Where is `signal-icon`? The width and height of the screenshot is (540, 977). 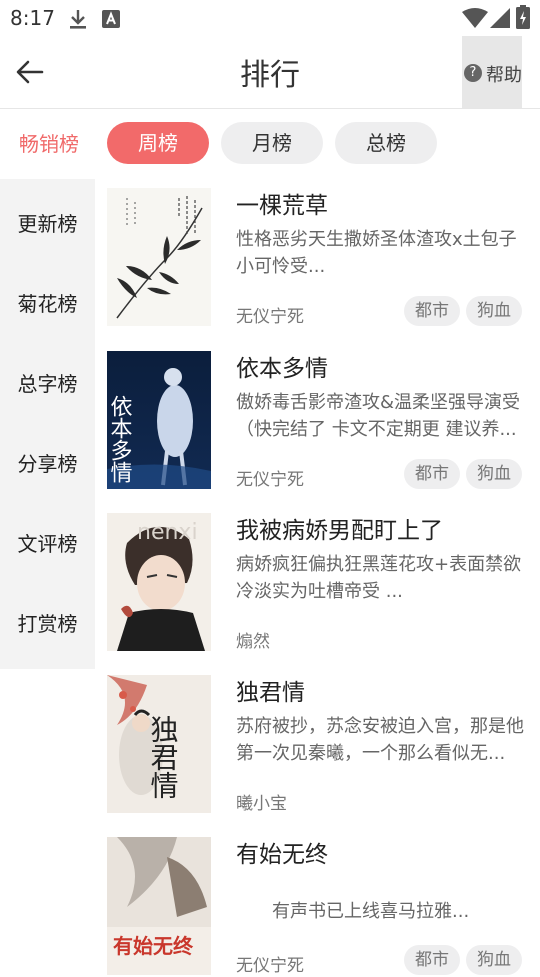
signal-icon is located at coordinates (500, 18).